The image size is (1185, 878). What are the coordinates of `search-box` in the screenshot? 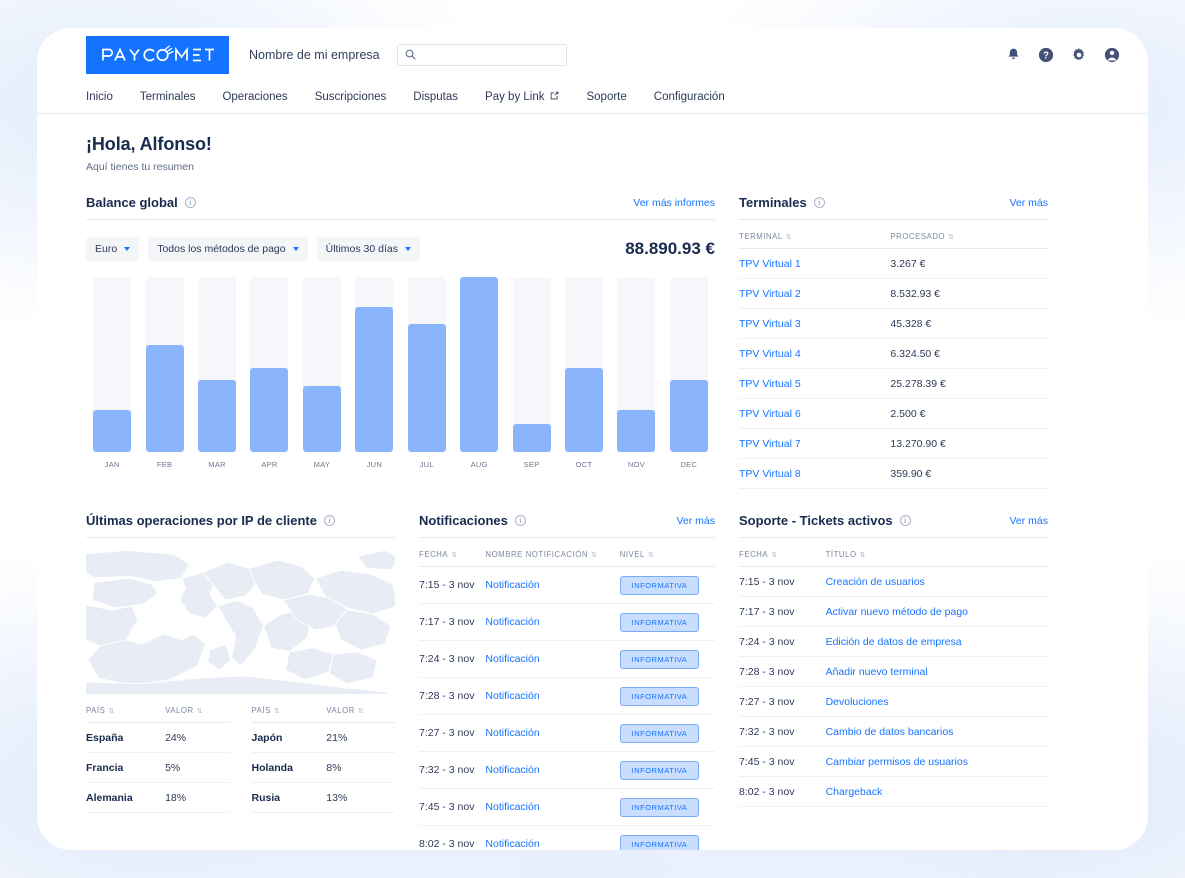 It's located at (481, 54).